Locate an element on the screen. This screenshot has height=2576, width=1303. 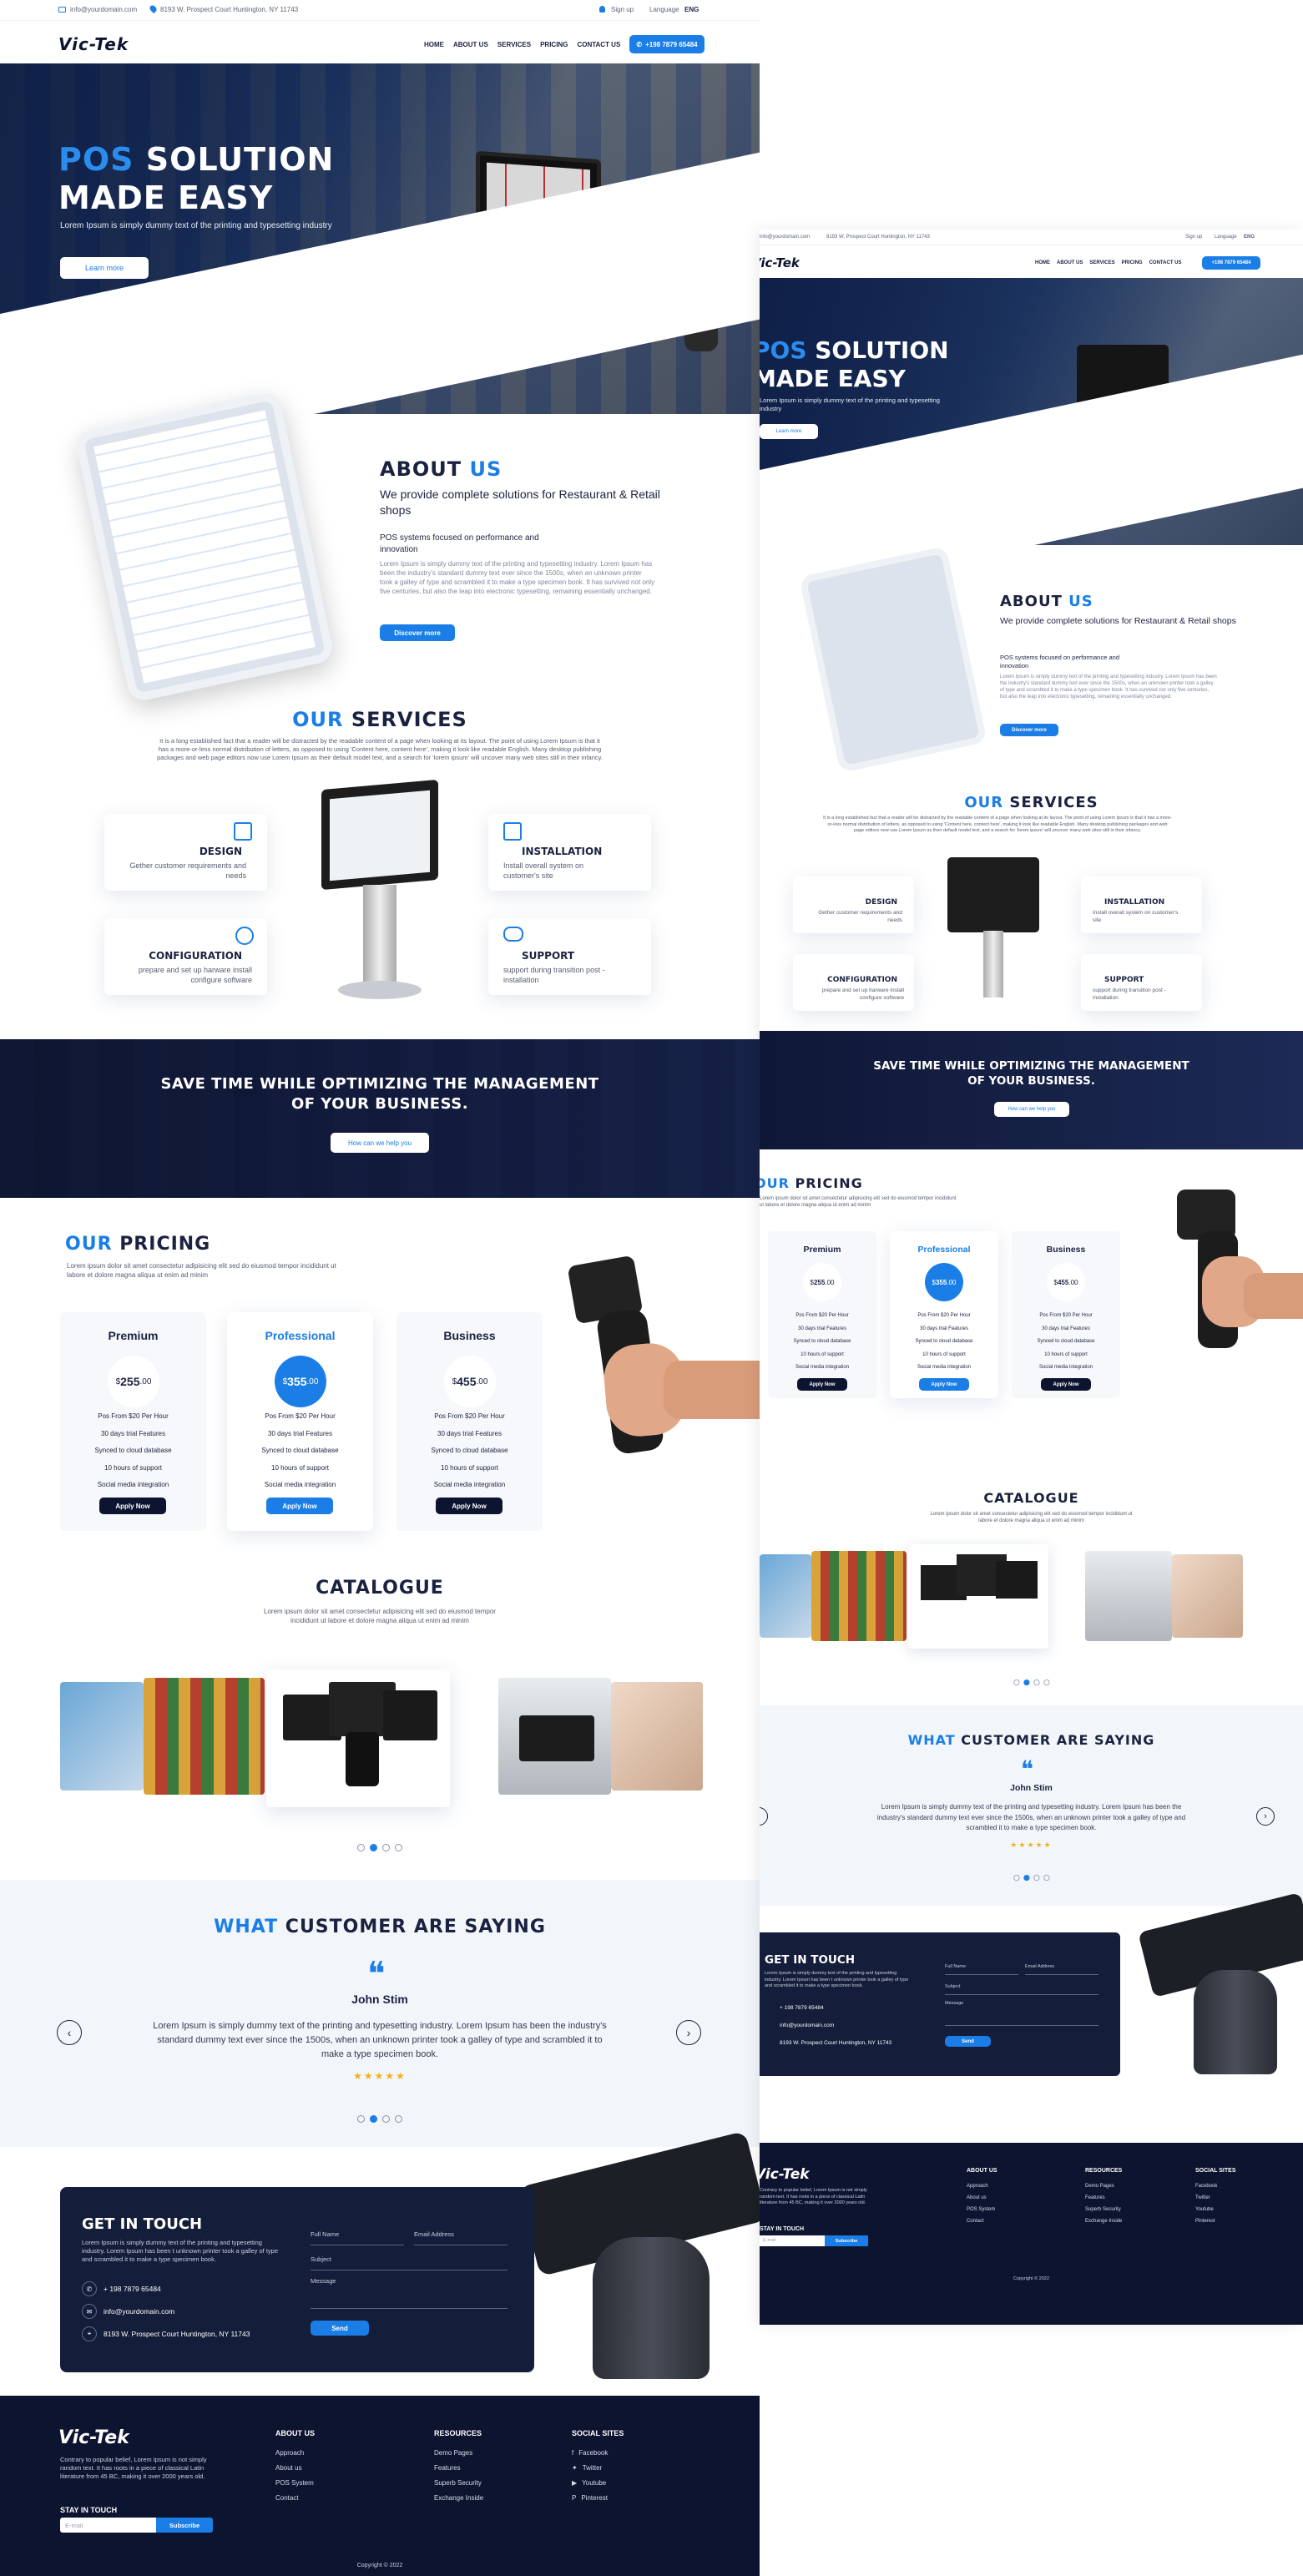
preview-footer-link: About us is located at coordinates (982, 2198).